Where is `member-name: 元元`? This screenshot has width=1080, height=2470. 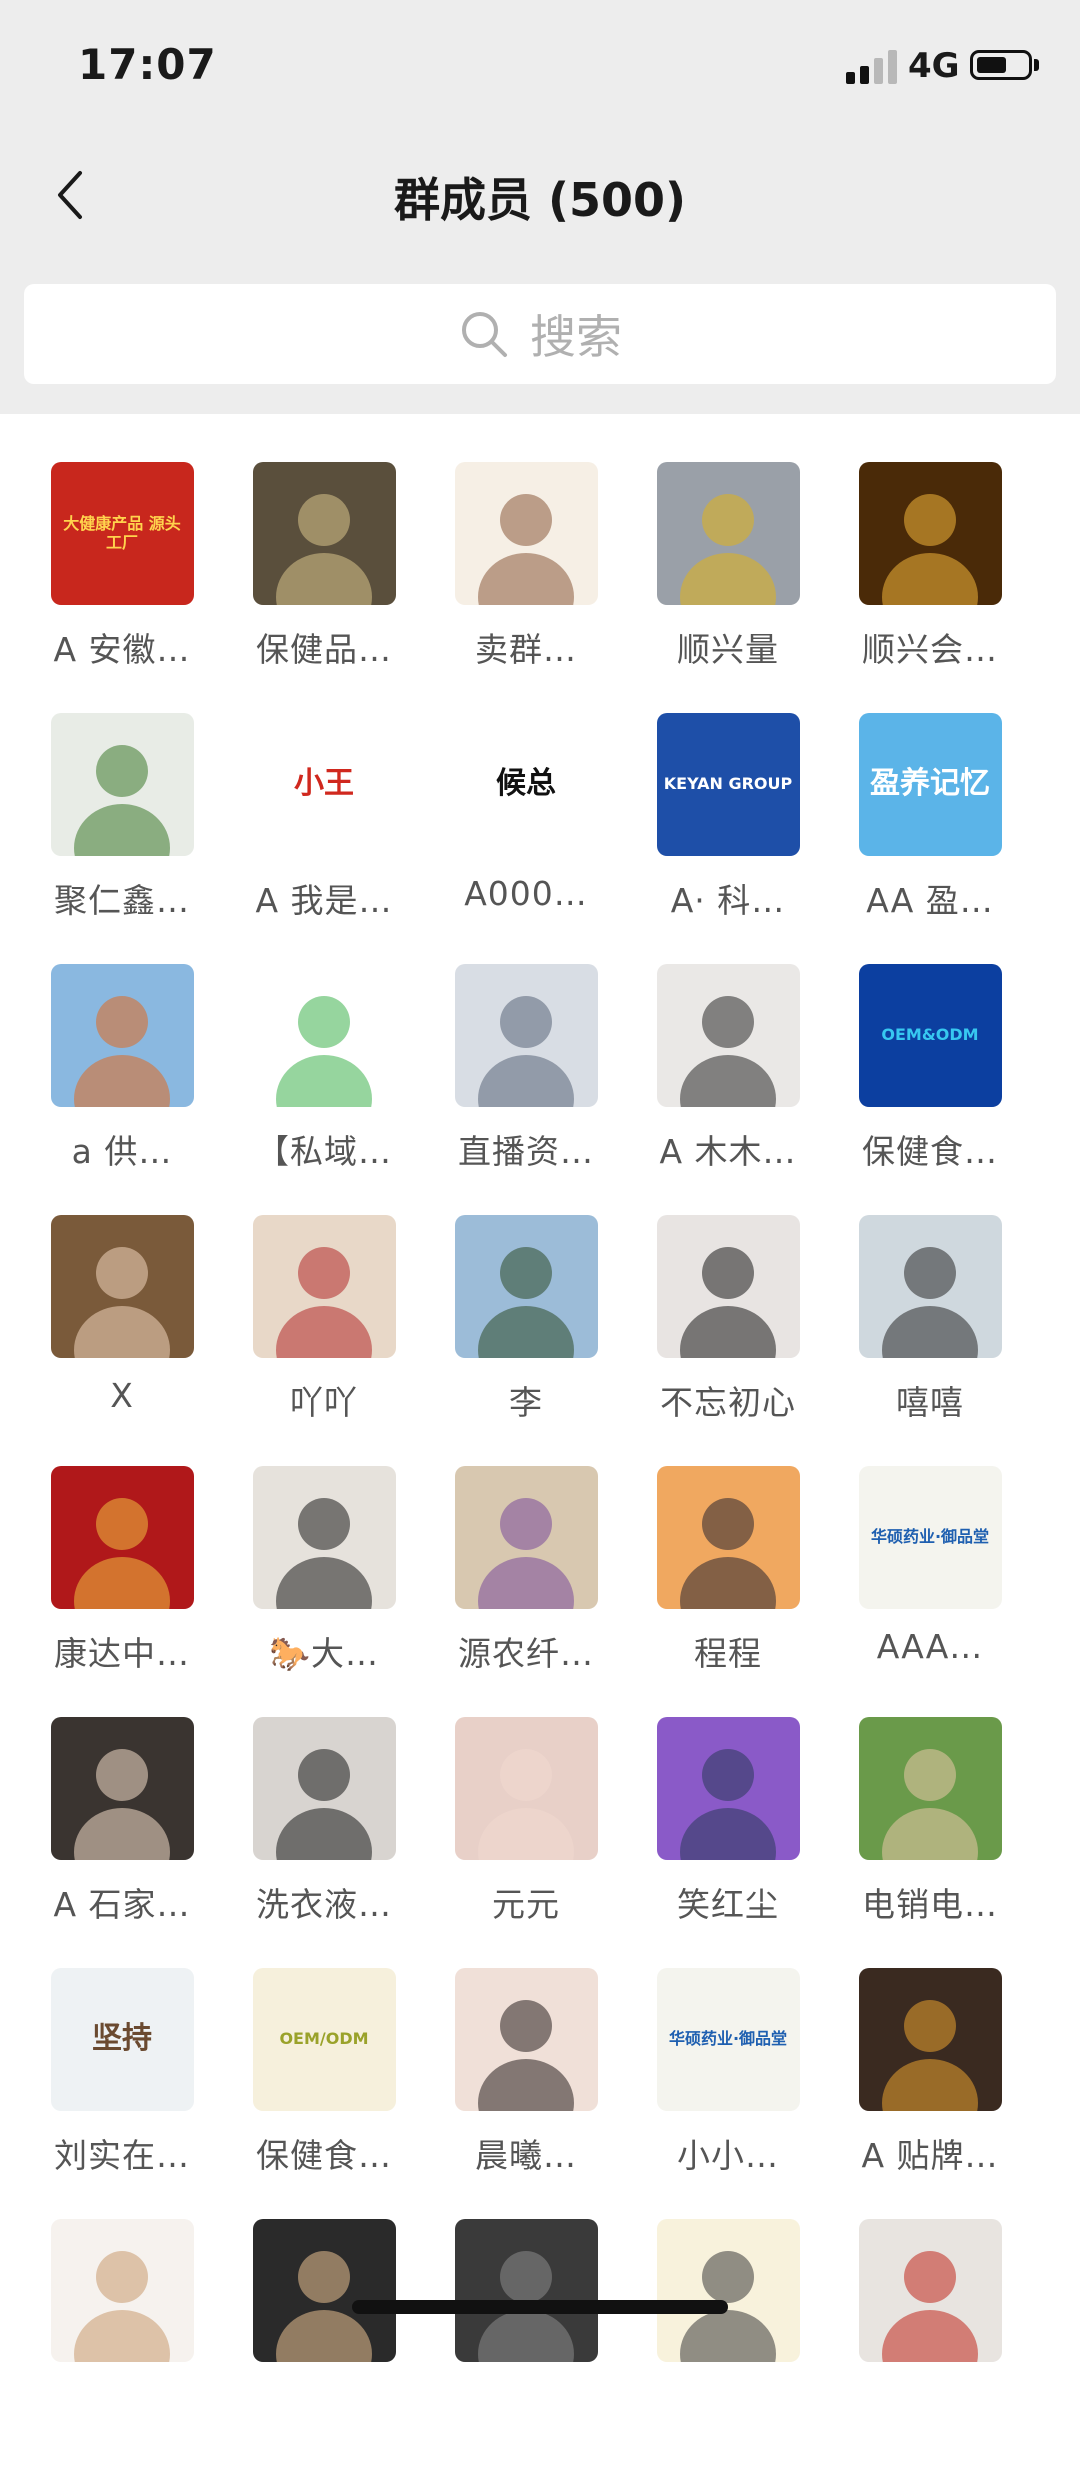
member-name: 元元 is located at coordinates (526, 1904).